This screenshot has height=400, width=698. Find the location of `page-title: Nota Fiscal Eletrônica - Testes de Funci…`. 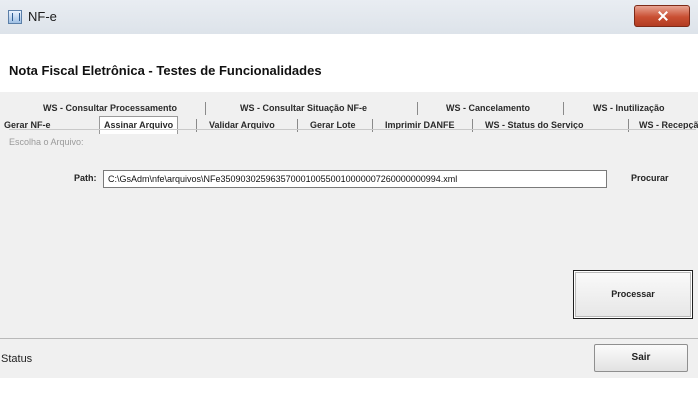

page-title: Nota Fiscal Eletrônica - Testes de Funci… is located at coordinates (165, 70).